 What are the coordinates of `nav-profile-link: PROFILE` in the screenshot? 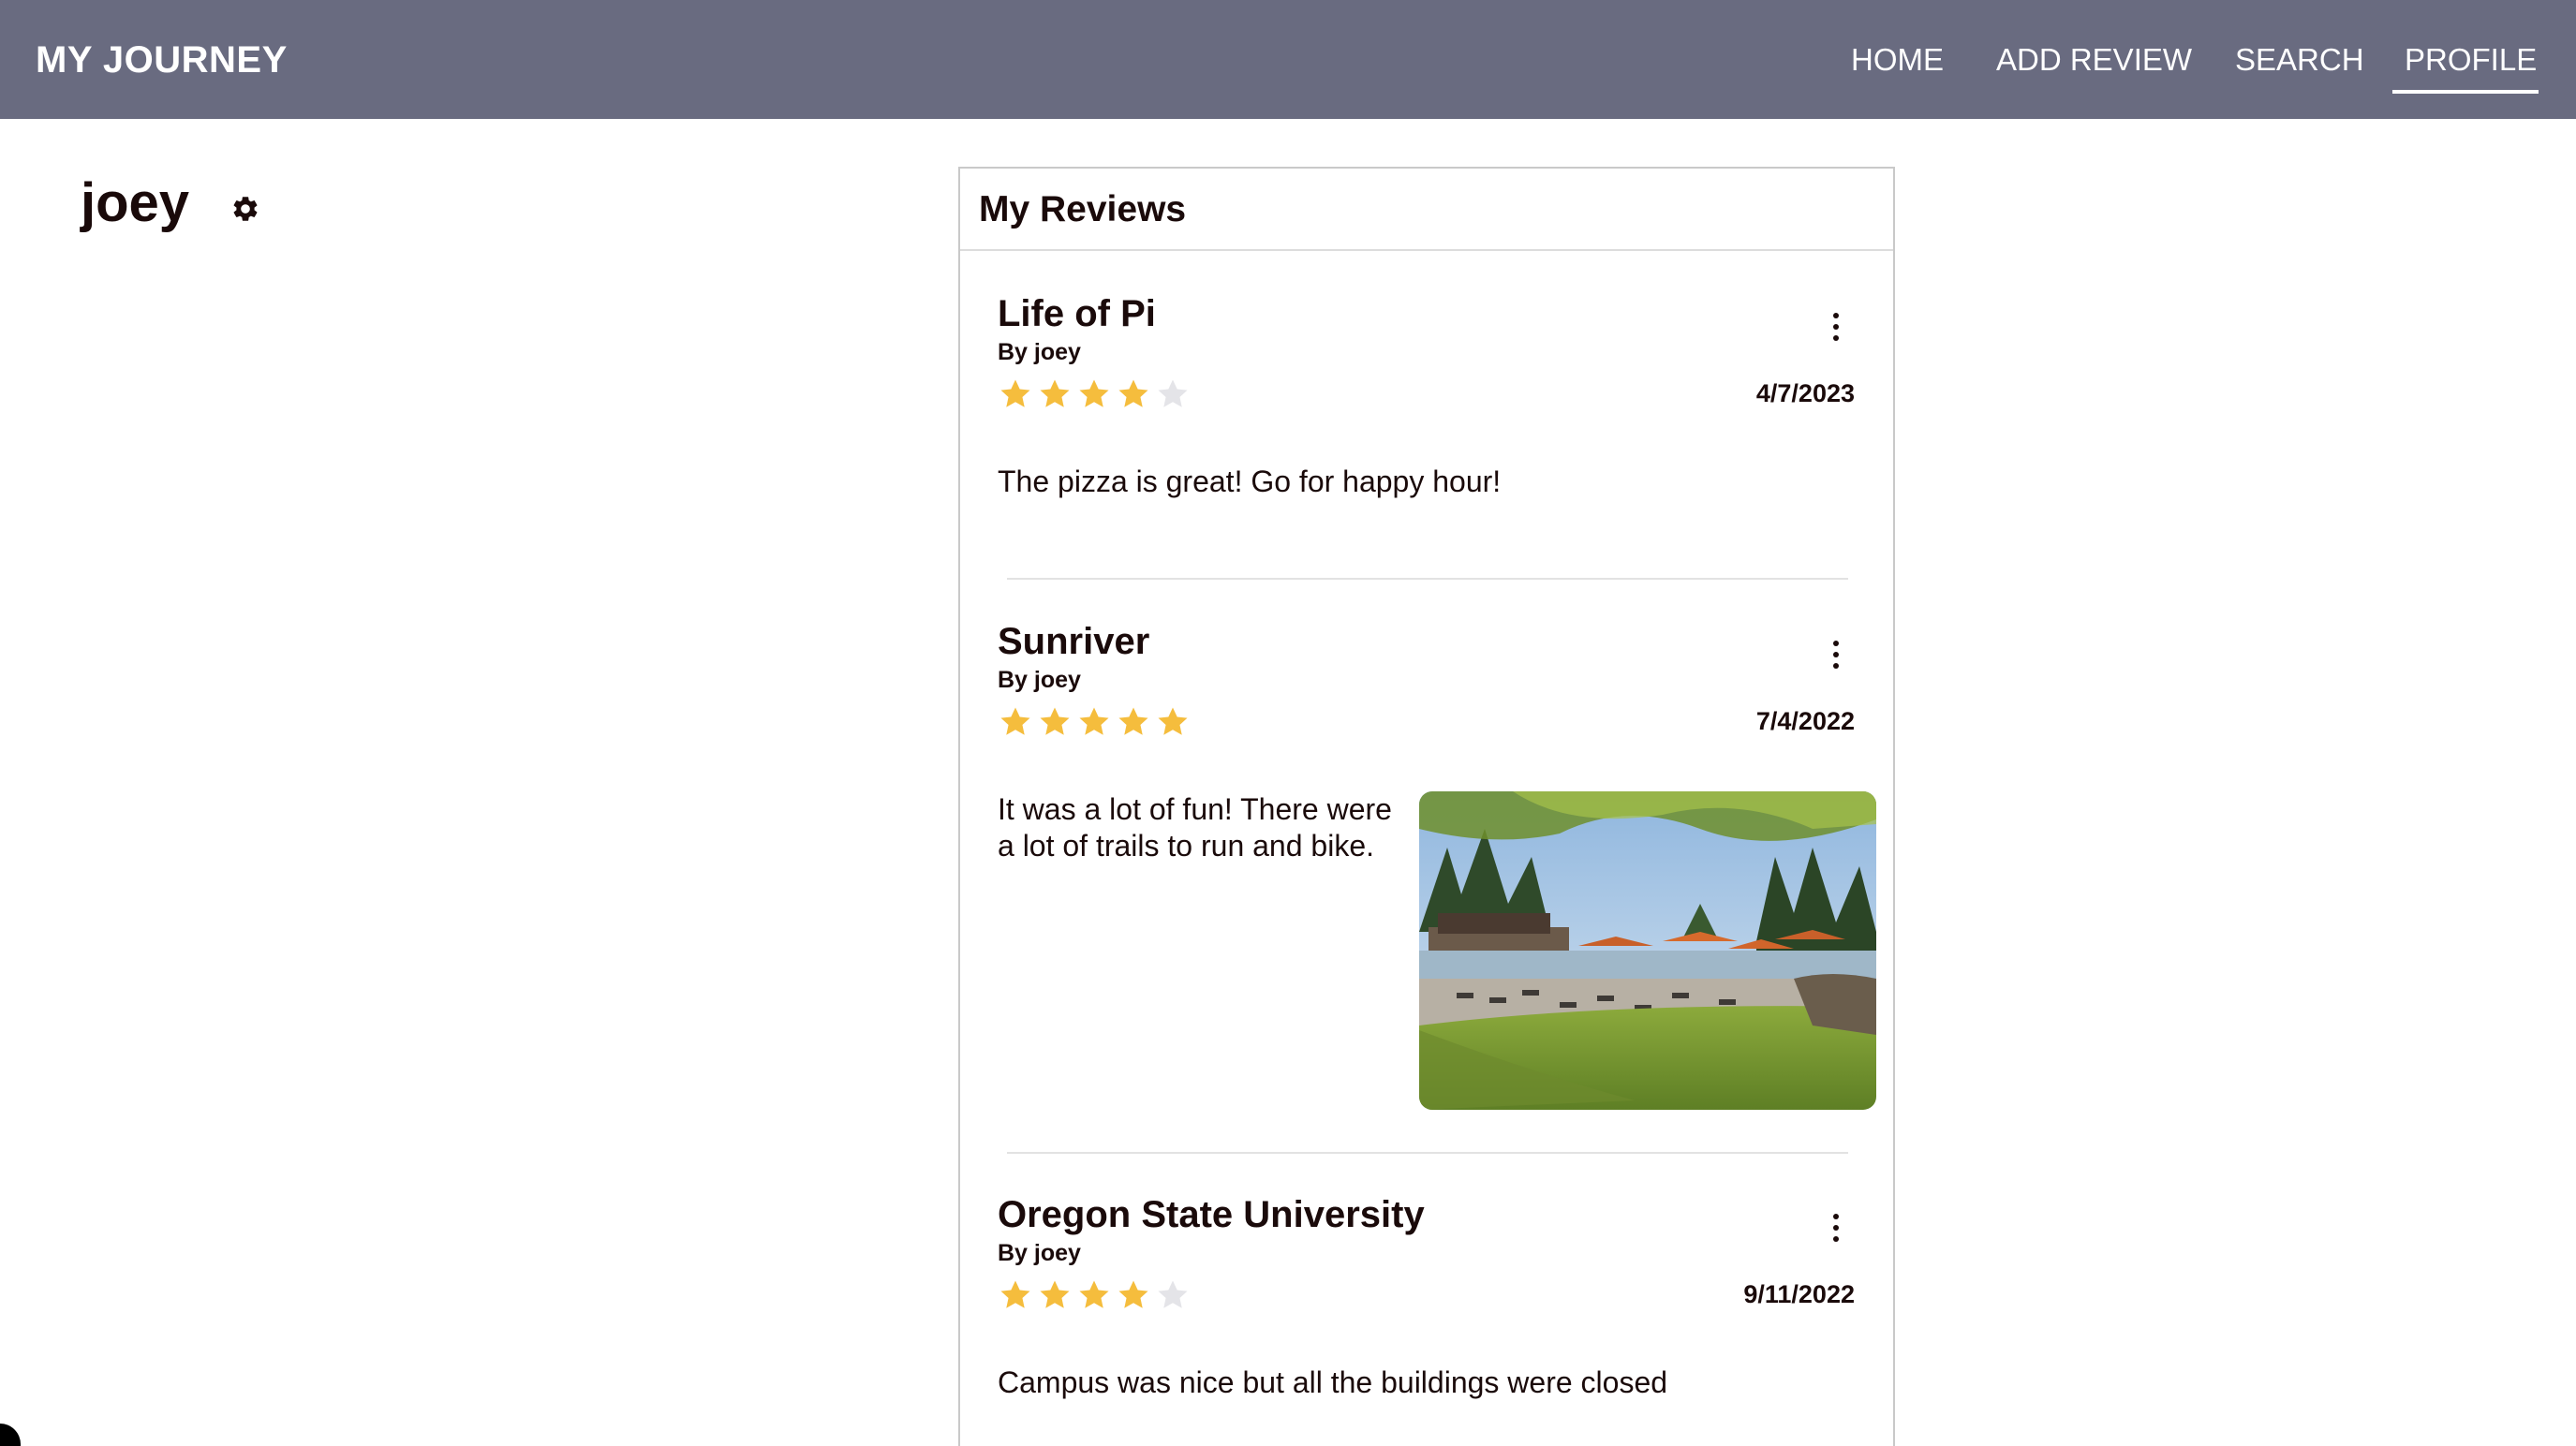 It's located at (2471, 60).